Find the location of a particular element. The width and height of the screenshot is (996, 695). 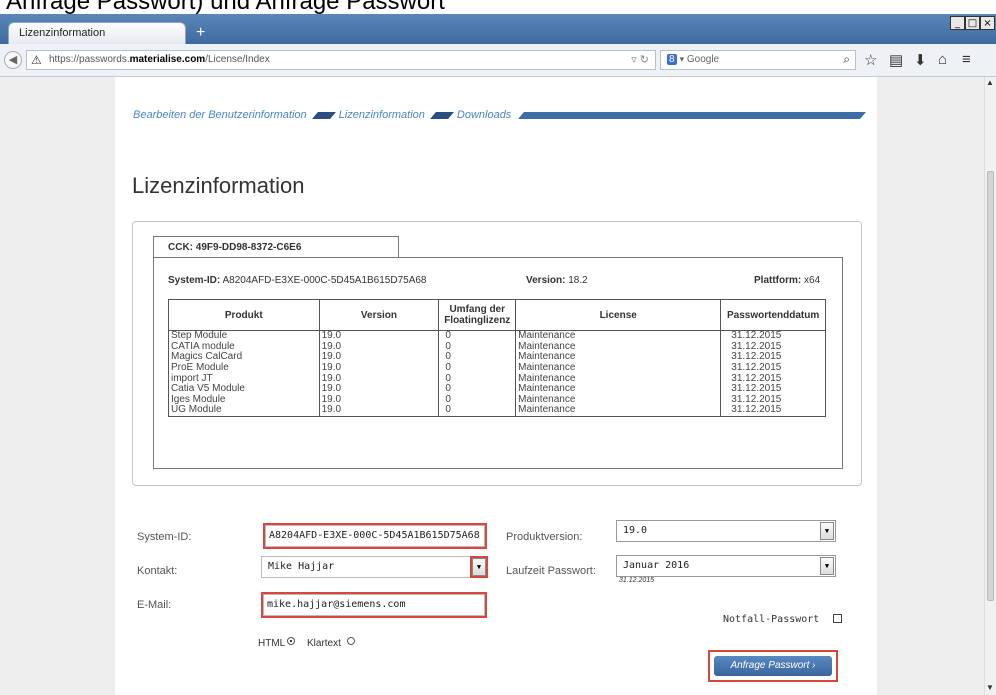

browser-tab: Lizenzinformation is located at coordinates (97, 33).